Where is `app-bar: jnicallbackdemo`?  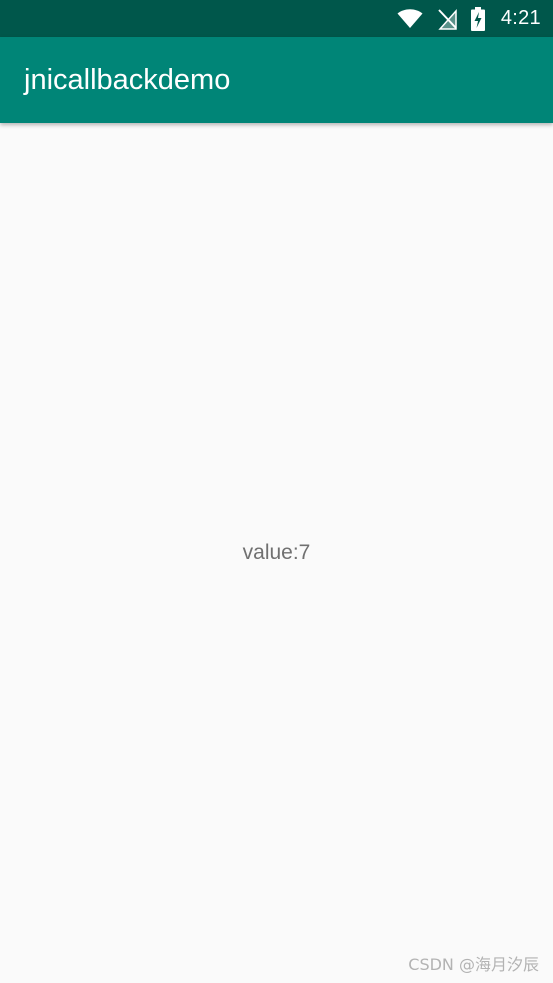 app-bar: jnicallbackdemo is located at coordinates (276, 80).